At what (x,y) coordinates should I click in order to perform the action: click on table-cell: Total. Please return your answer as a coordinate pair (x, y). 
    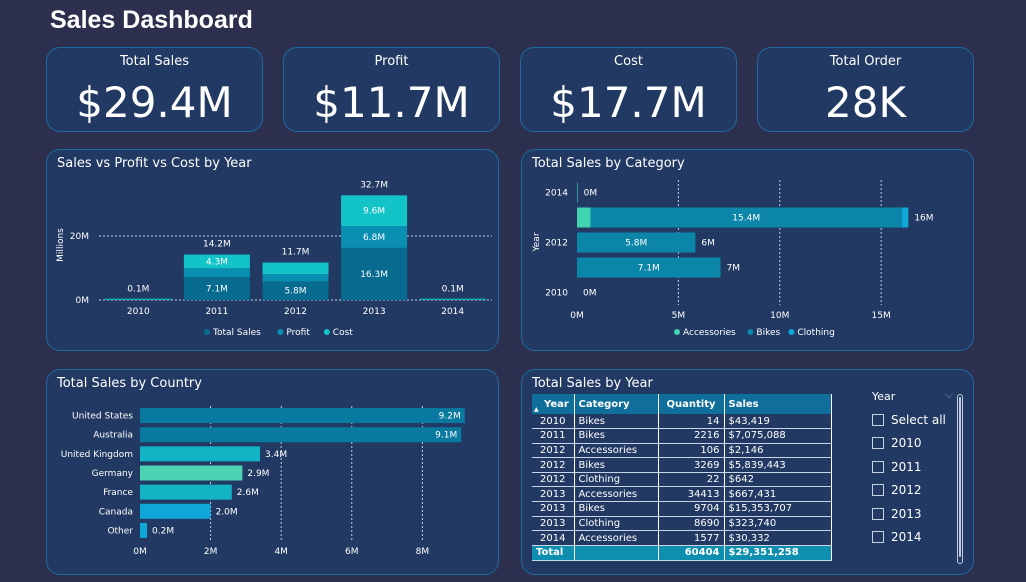
    Looking at the image, I should click on (553, 553).